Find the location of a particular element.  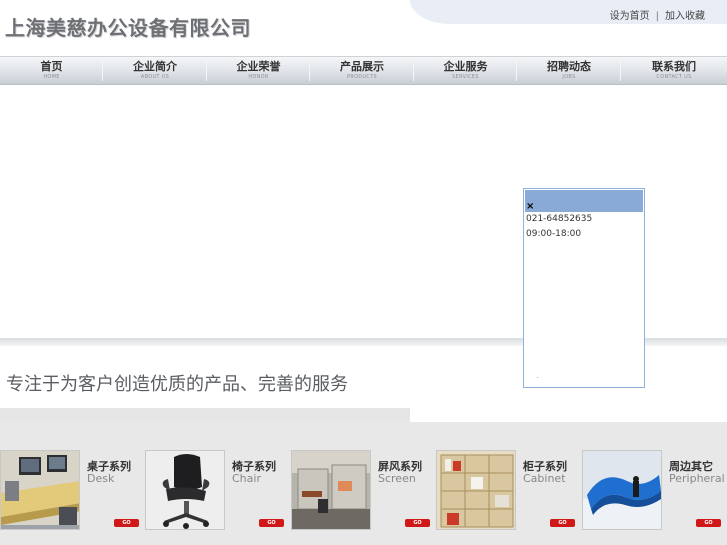

nav-sublabel: PRODUCTS is located at coordinates (362, 77).